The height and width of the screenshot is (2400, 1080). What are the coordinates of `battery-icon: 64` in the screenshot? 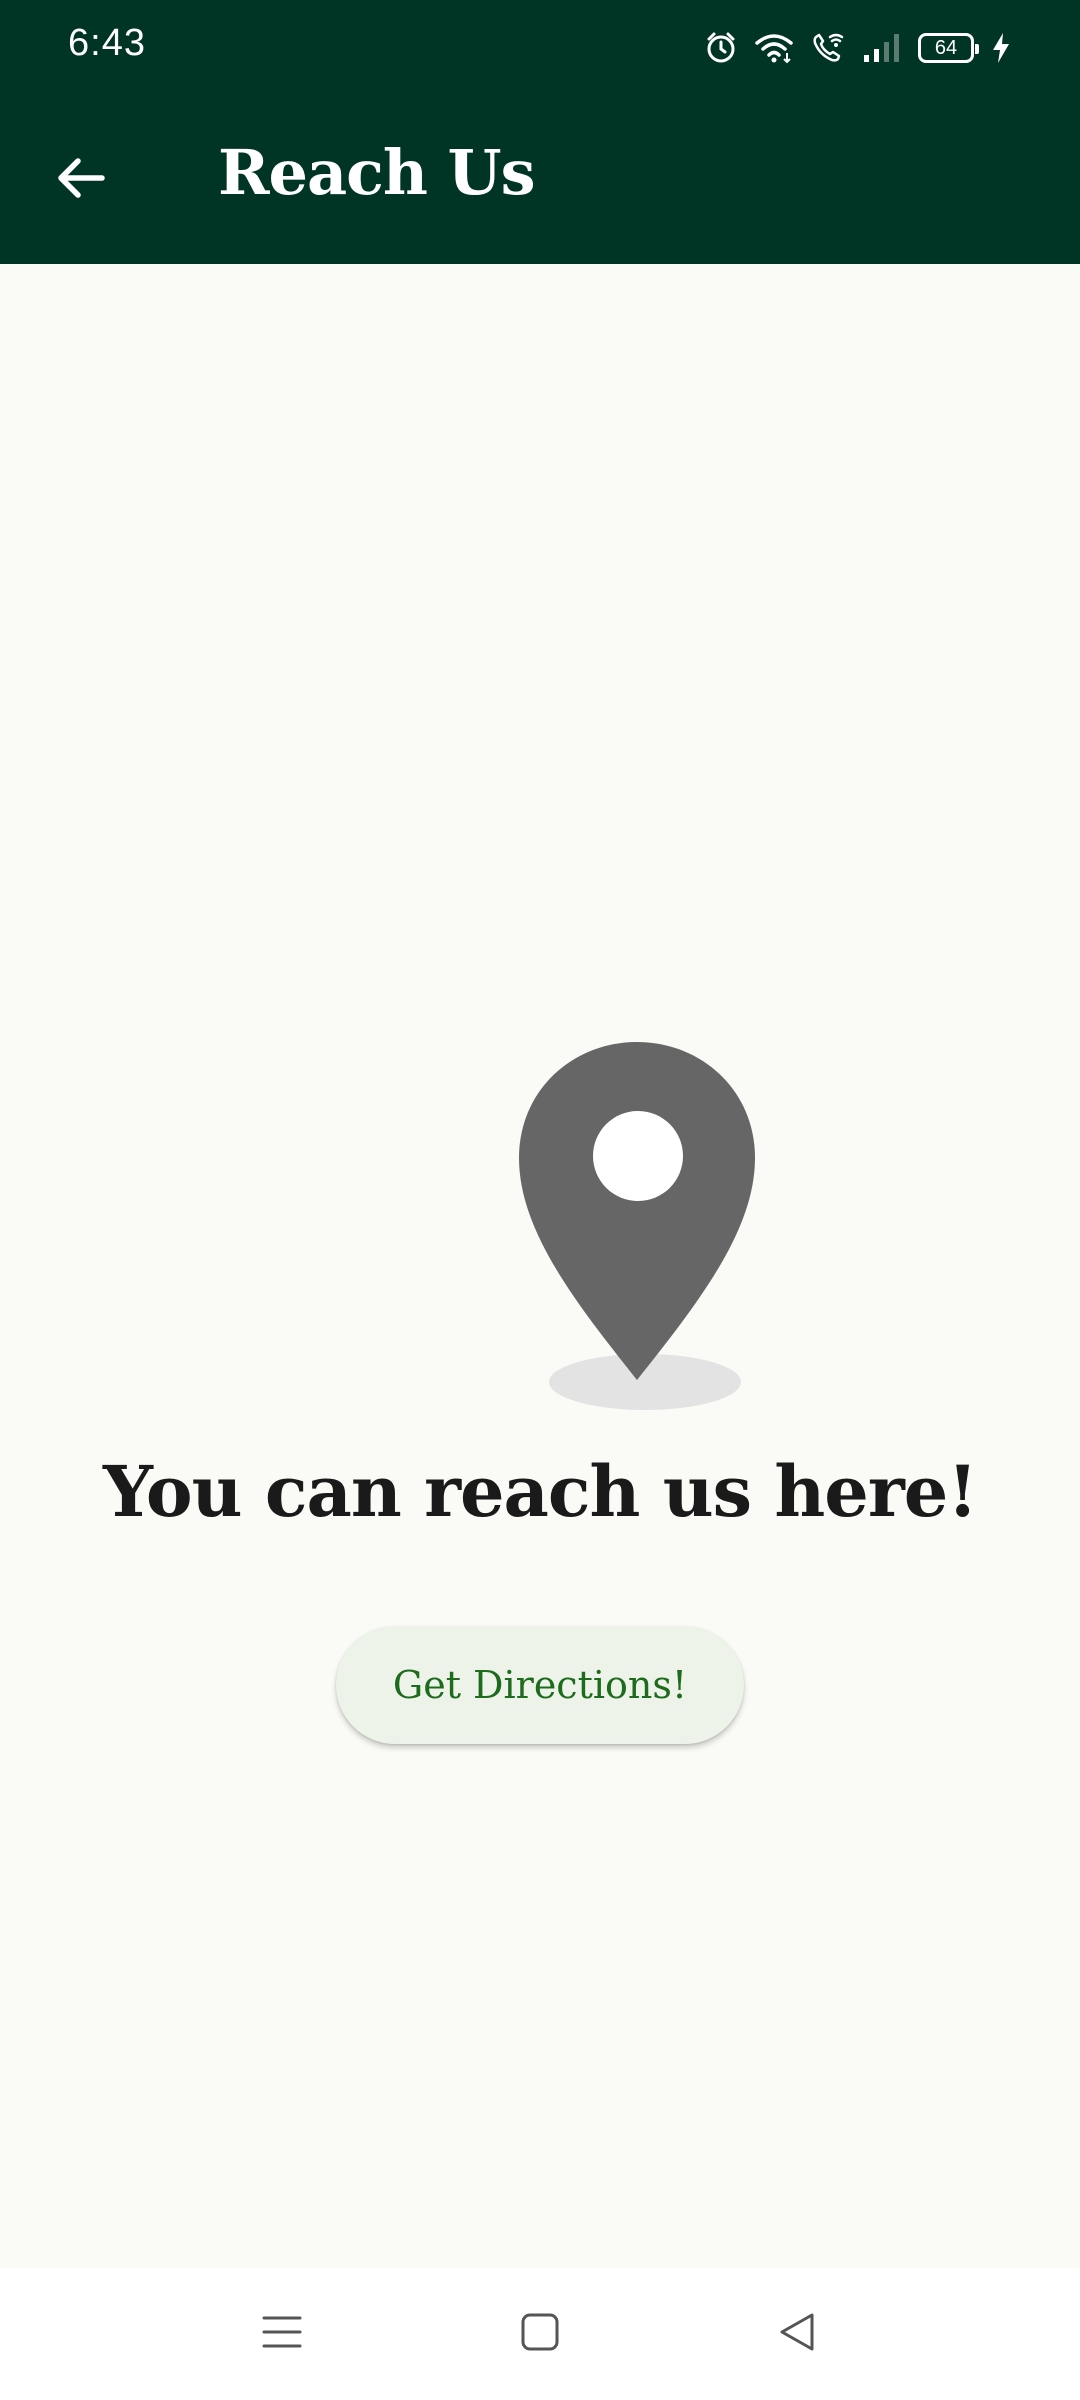 It's located at (948, 48).